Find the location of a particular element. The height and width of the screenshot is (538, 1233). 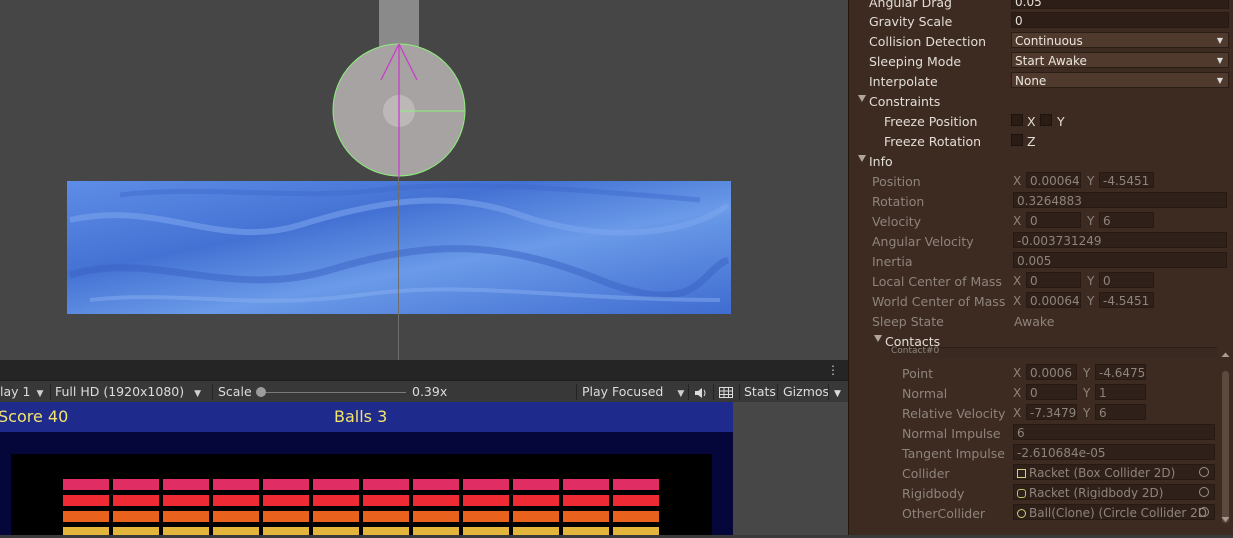

scale-slider-track is located at coordinates (334, 392).